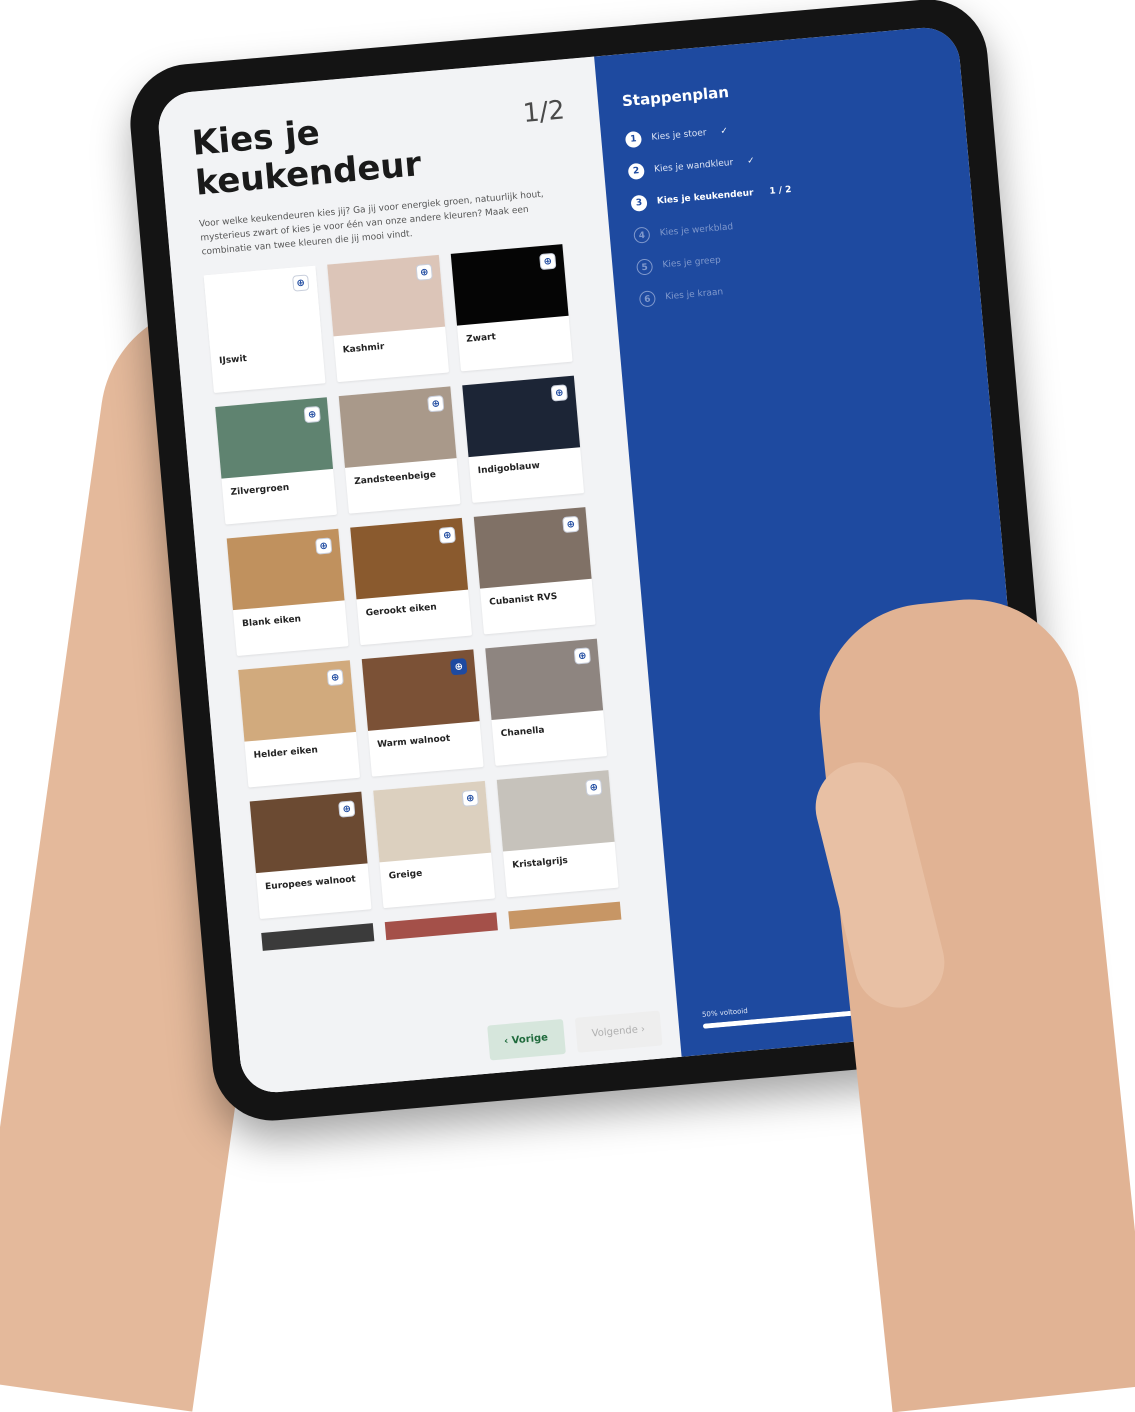  What do you see at coordinates (694, 295) in the screenshot?
I see `step-label: Kies je kraan` at bounding box center [694, 295].